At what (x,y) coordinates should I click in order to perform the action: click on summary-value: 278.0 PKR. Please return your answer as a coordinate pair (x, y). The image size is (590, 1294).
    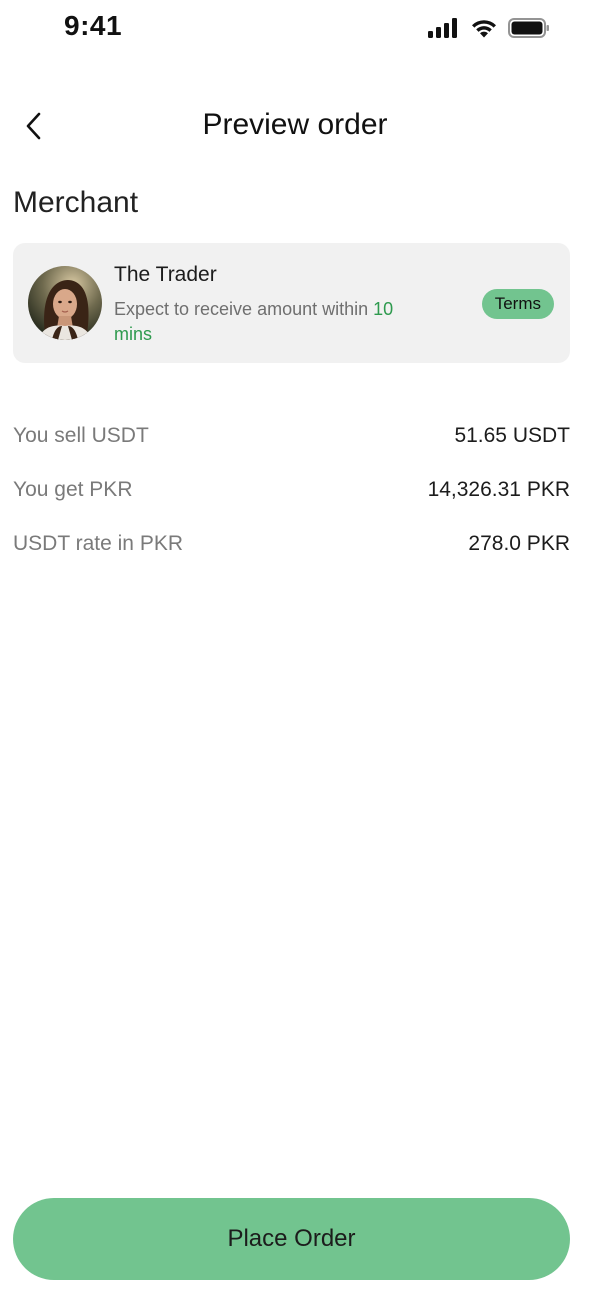
    Looking at the image, I should click on (519, 543).